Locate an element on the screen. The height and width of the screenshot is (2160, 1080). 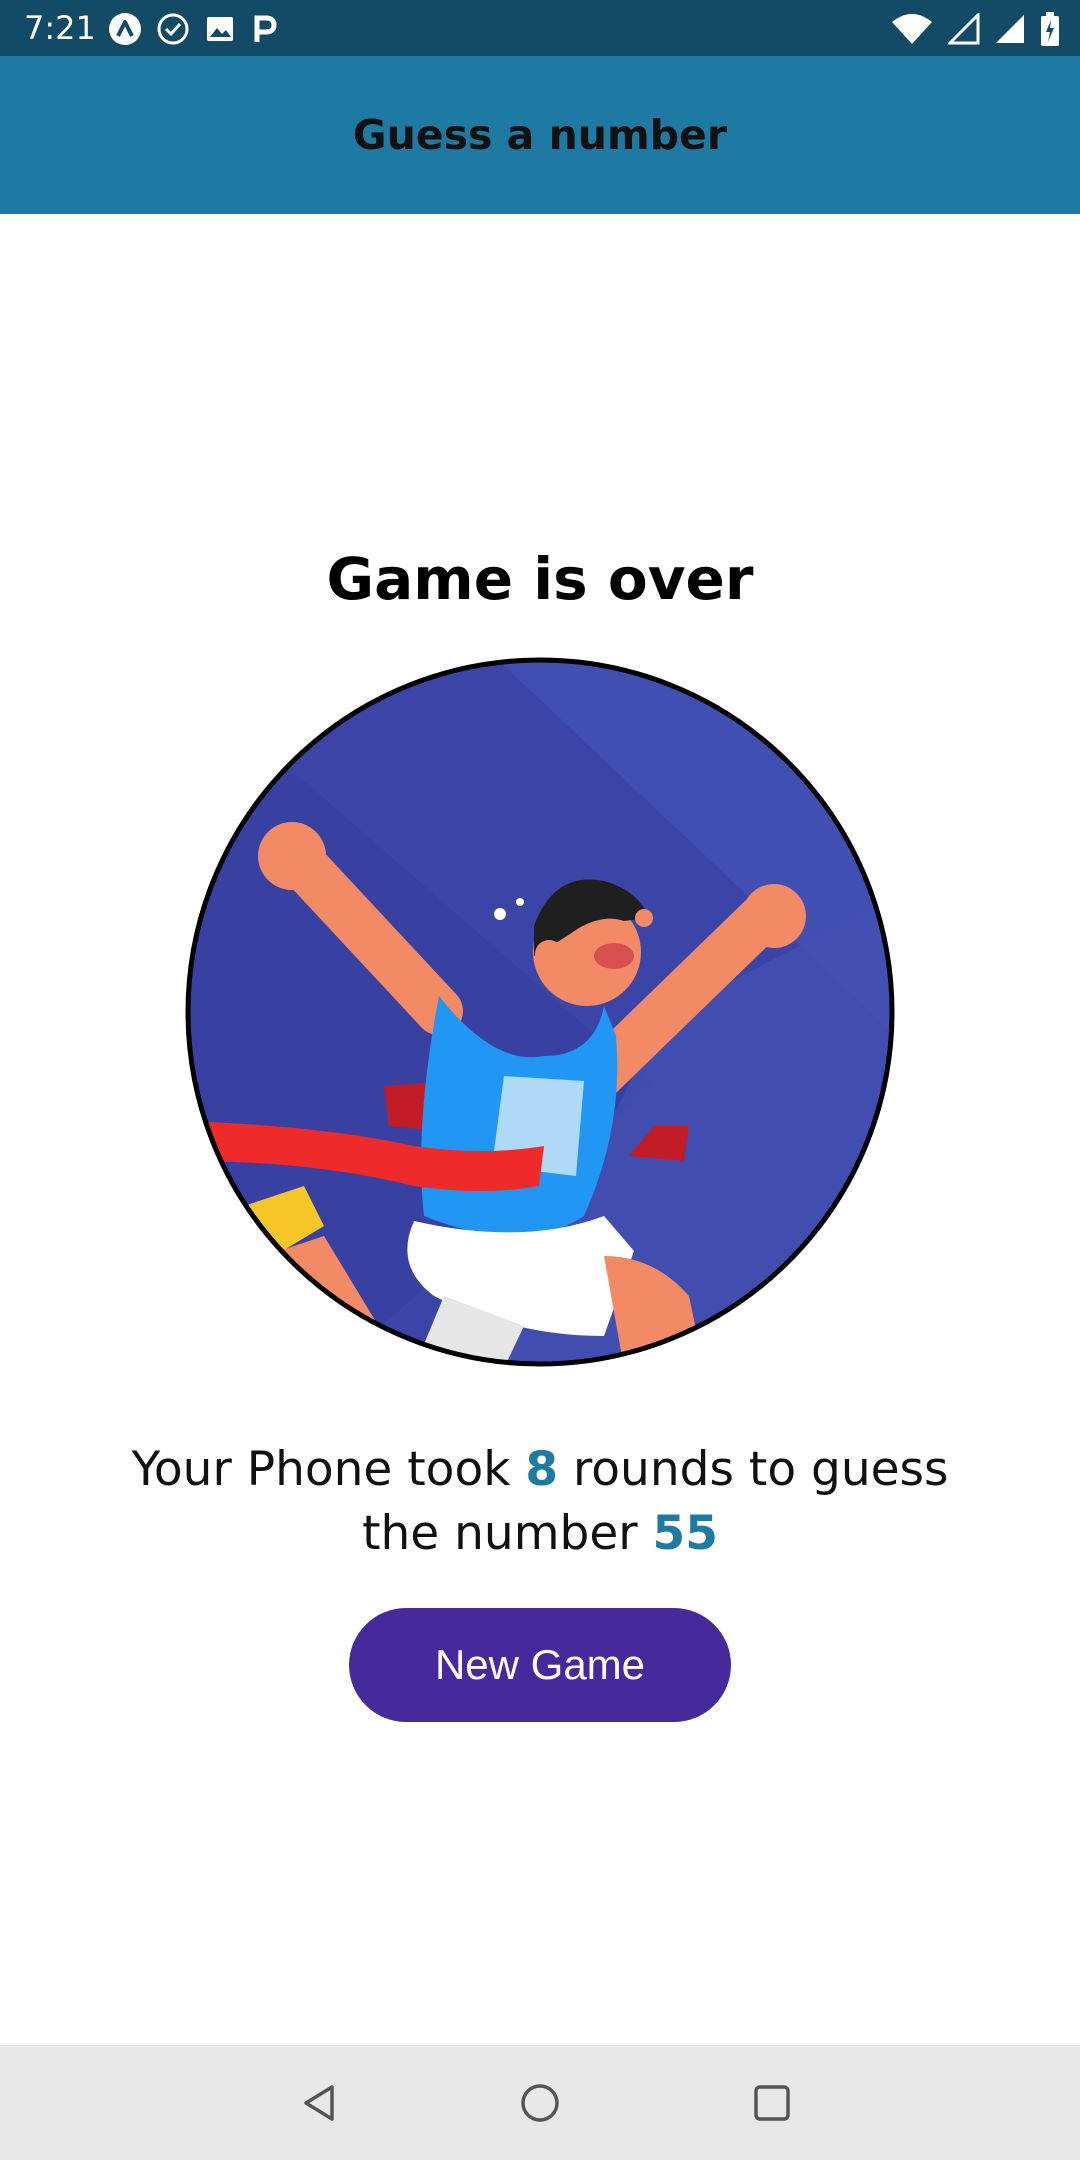
signal-icon is located at coordinates (1010, 29).